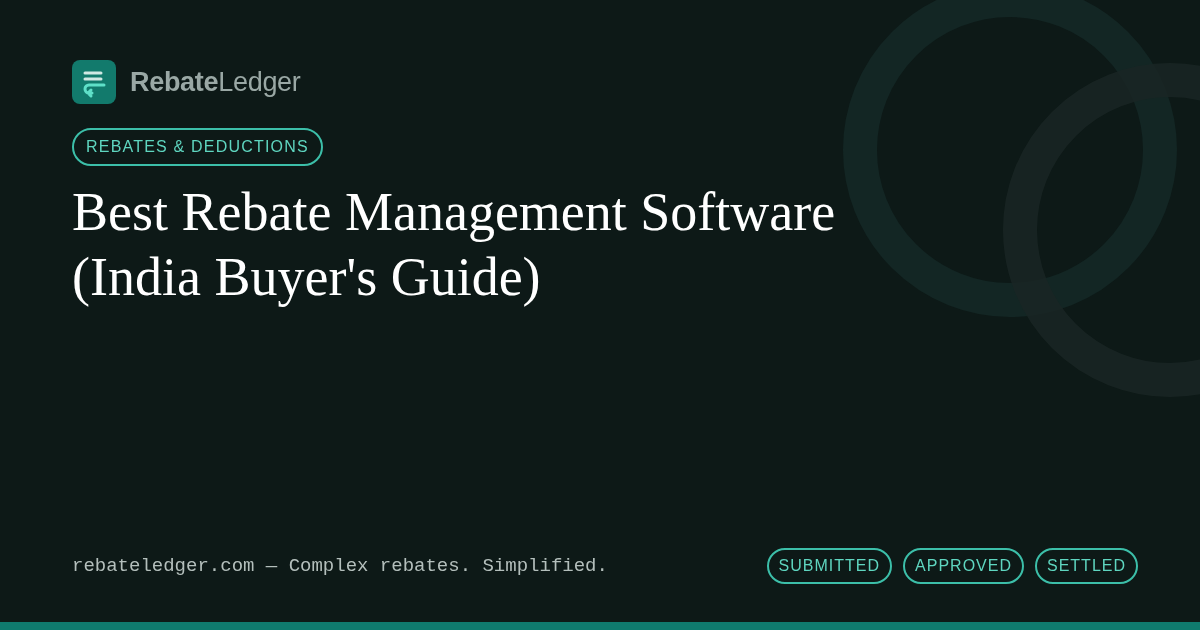 This screenshot has width=1200, height=630. What do you see at coordinates (829, 566) in the screenshot?
I see `status-tag: SUBMITTED` at bounding box center [829, 566].